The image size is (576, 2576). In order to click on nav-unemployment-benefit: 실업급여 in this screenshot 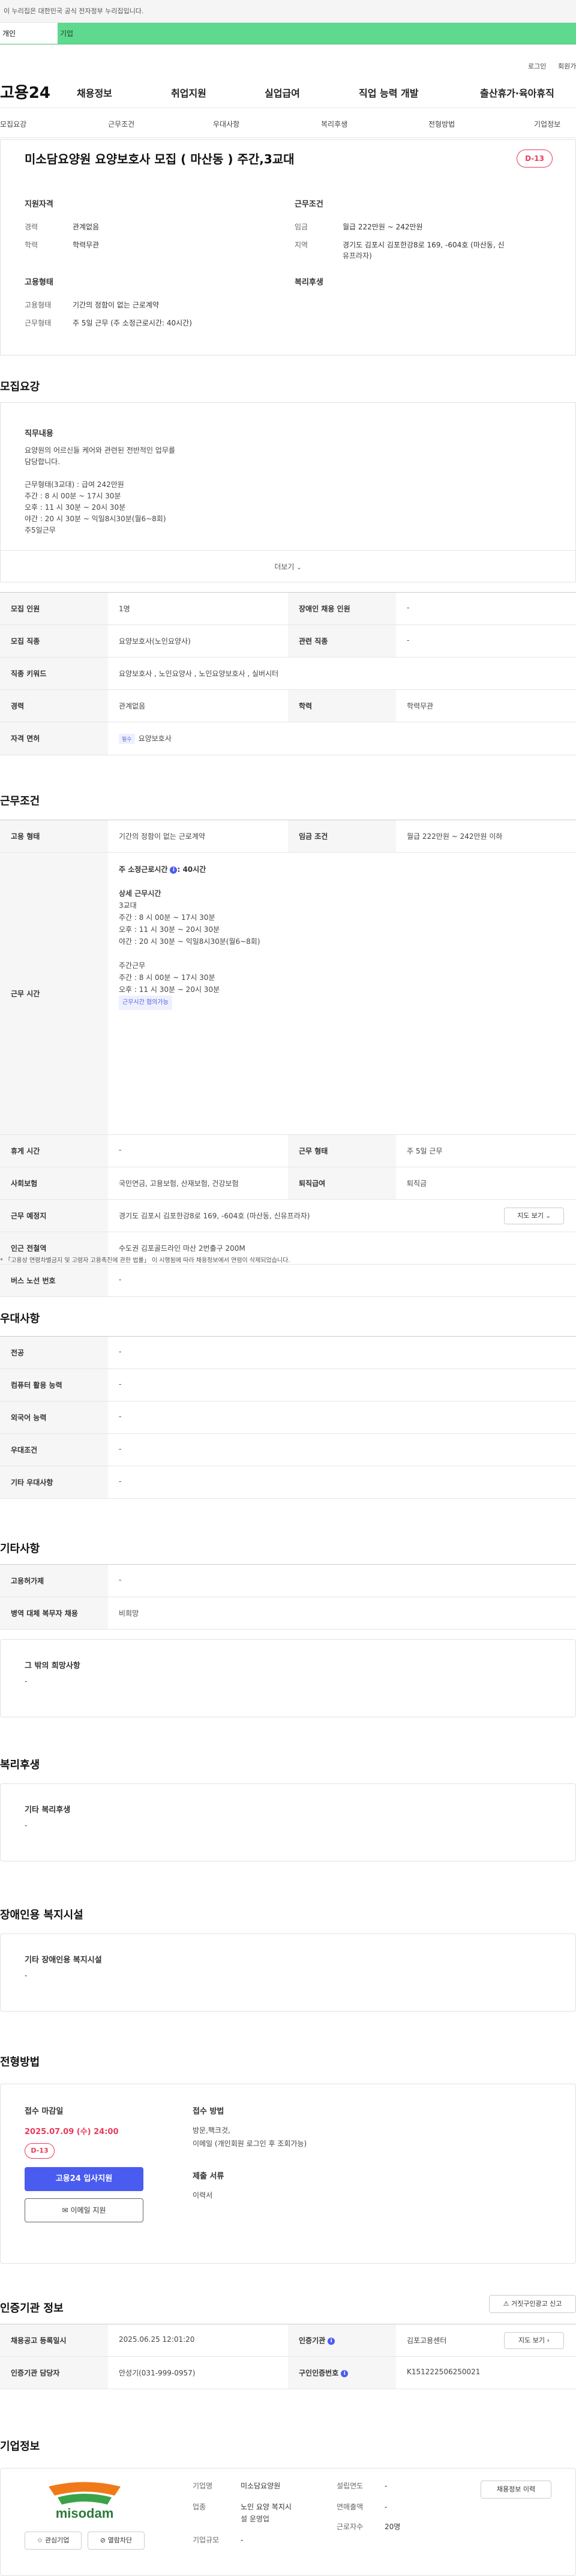, I will do `click(282, 92)`.